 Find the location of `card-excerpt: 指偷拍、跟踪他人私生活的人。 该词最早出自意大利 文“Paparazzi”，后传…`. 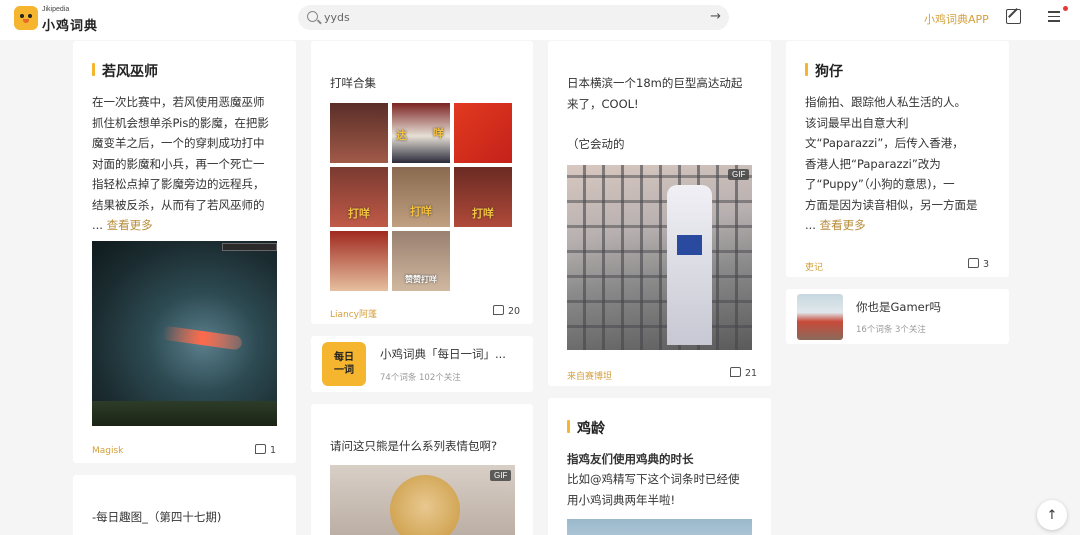

card-excerpt: 指偷拍、跟踪他人私生活的人。 该词最早出自意大利 文“Paparazzi”，后传… is located at coordinates (891, 163).